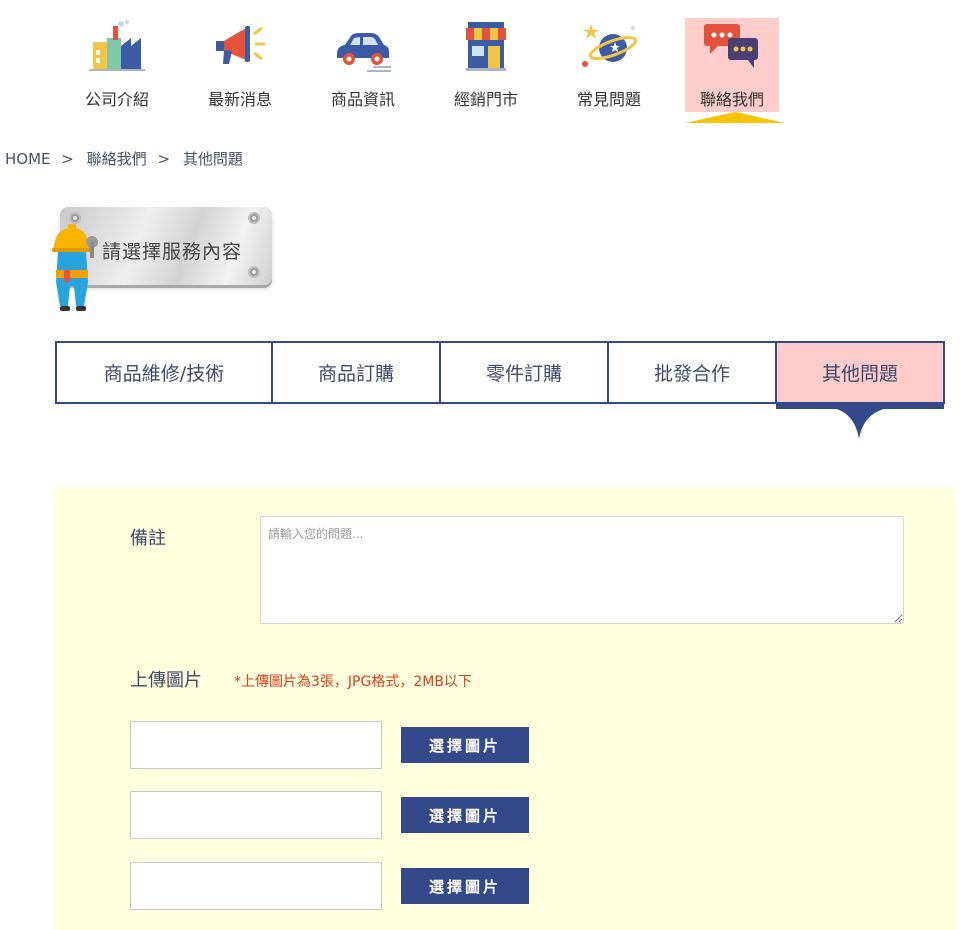 The image size is (967, 930). Describe the element at coordinates (582, 570) in the screenshot. I see `remark-textarea` at that location.